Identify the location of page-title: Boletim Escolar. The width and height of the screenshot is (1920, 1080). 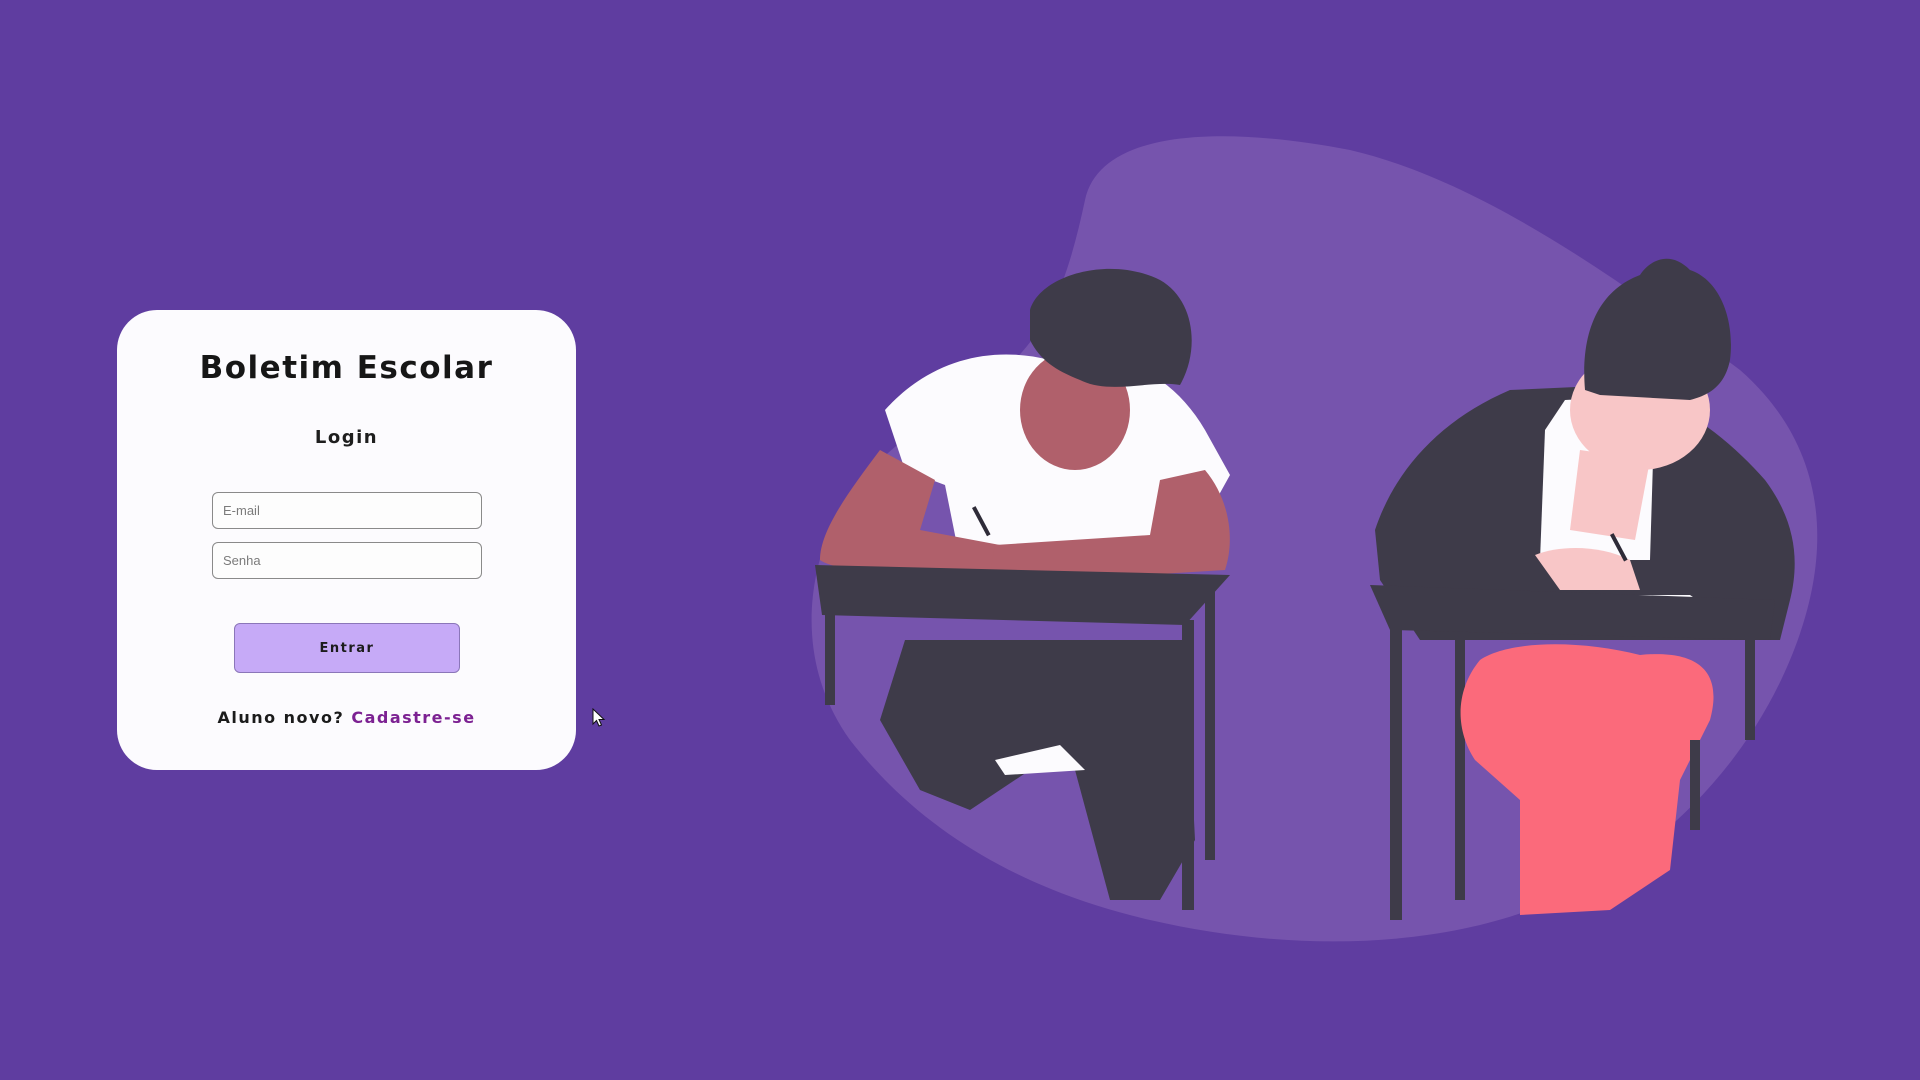
(346, 368).